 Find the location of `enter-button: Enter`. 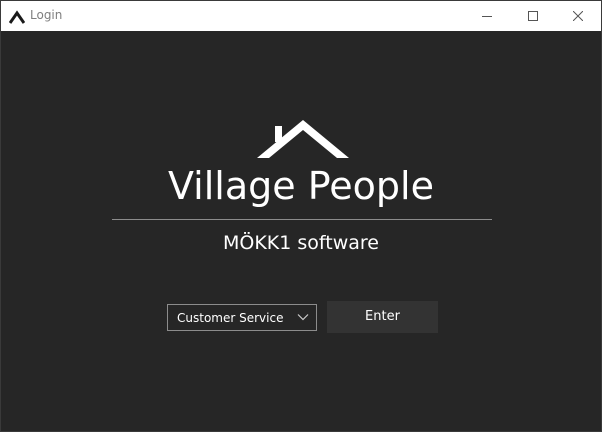

enter-button: Enter is located at coordinates (382, 317).